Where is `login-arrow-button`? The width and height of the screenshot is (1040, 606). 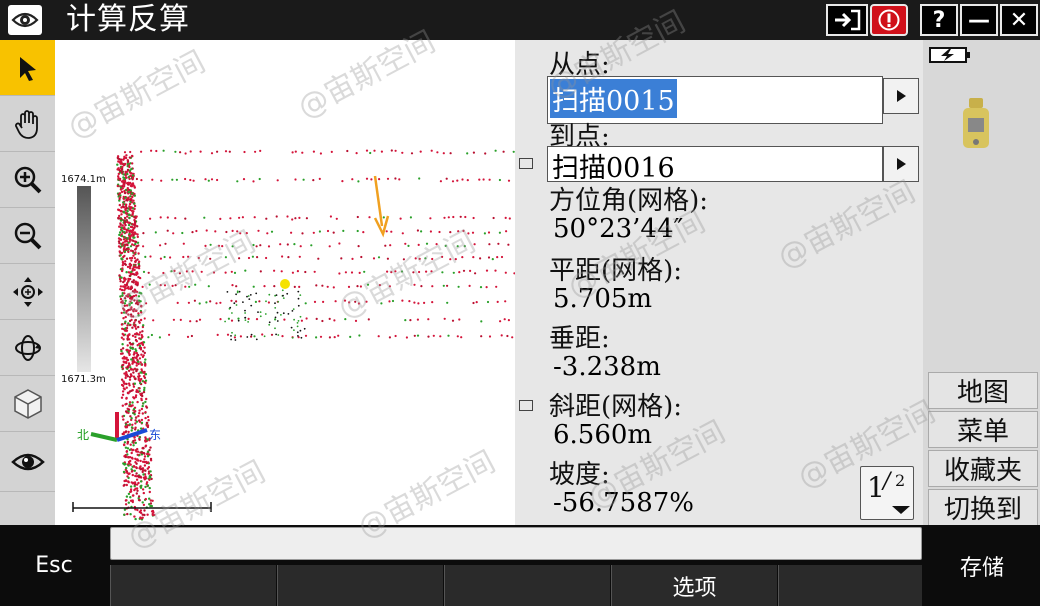
login-arrow-button is located at coordinates (847, 20).